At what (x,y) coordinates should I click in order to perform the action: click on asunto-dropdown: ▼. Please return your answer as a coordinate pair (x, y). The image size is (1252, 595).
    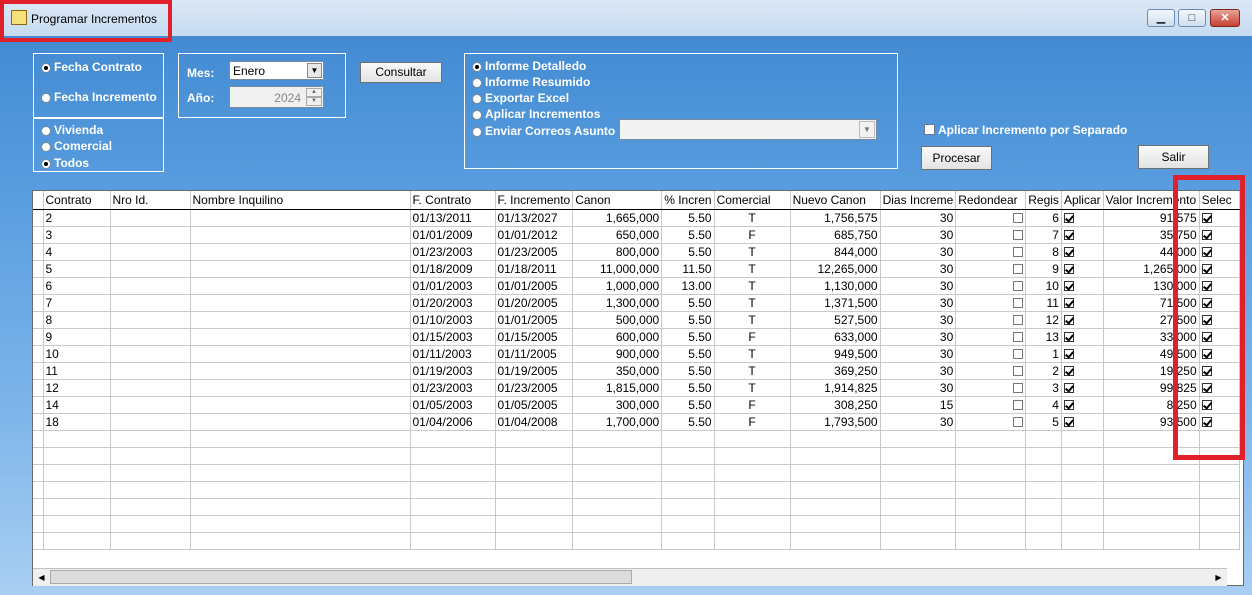
    Looking at the image, I should click on (748, 129).